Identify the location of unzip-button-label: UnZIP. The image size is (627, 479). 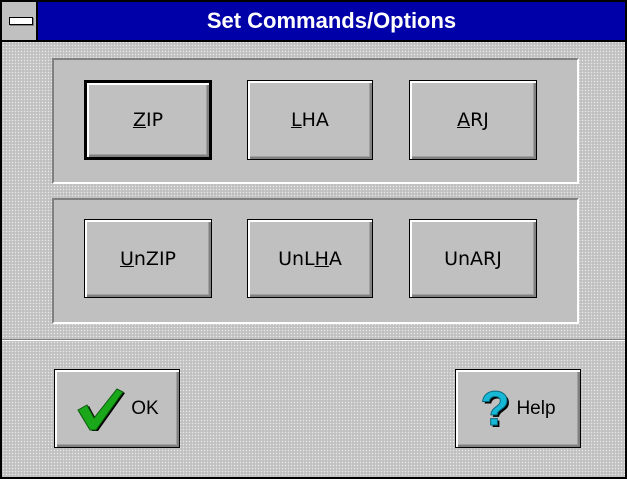
(148, 258).